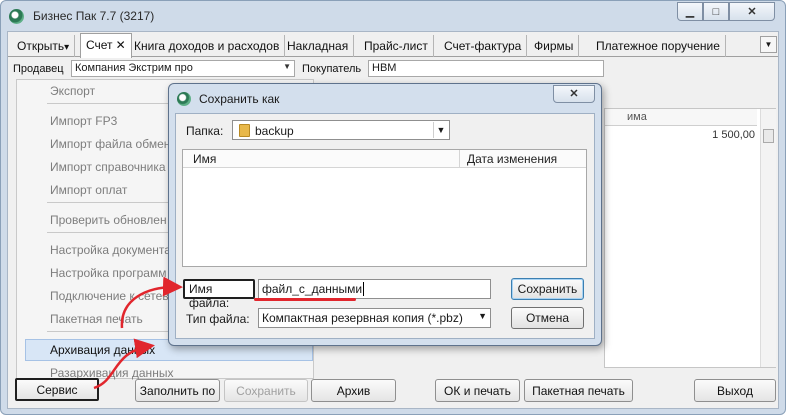  I want to click on filetype-label: Тип файла:, so click(218, 319).